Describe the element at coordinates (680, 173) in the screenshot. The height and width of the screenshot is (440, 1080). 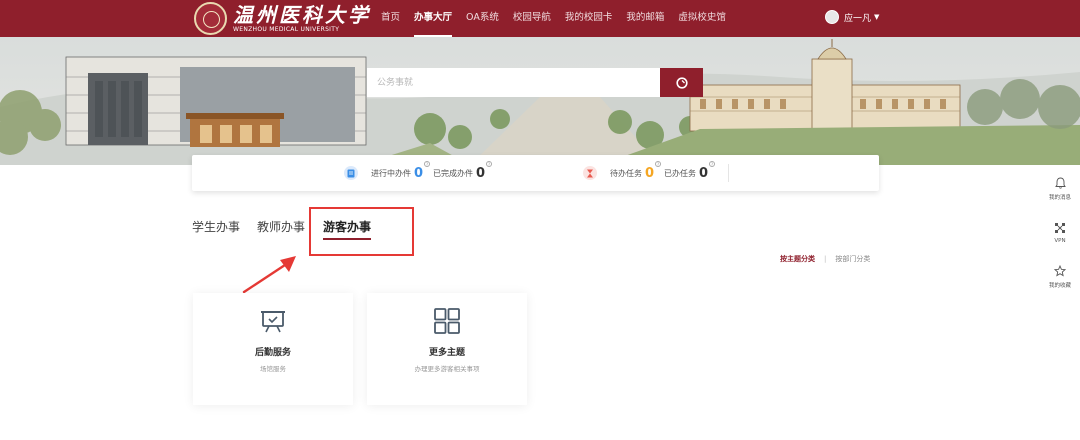
I see `done-label: 已办任务` at that location.